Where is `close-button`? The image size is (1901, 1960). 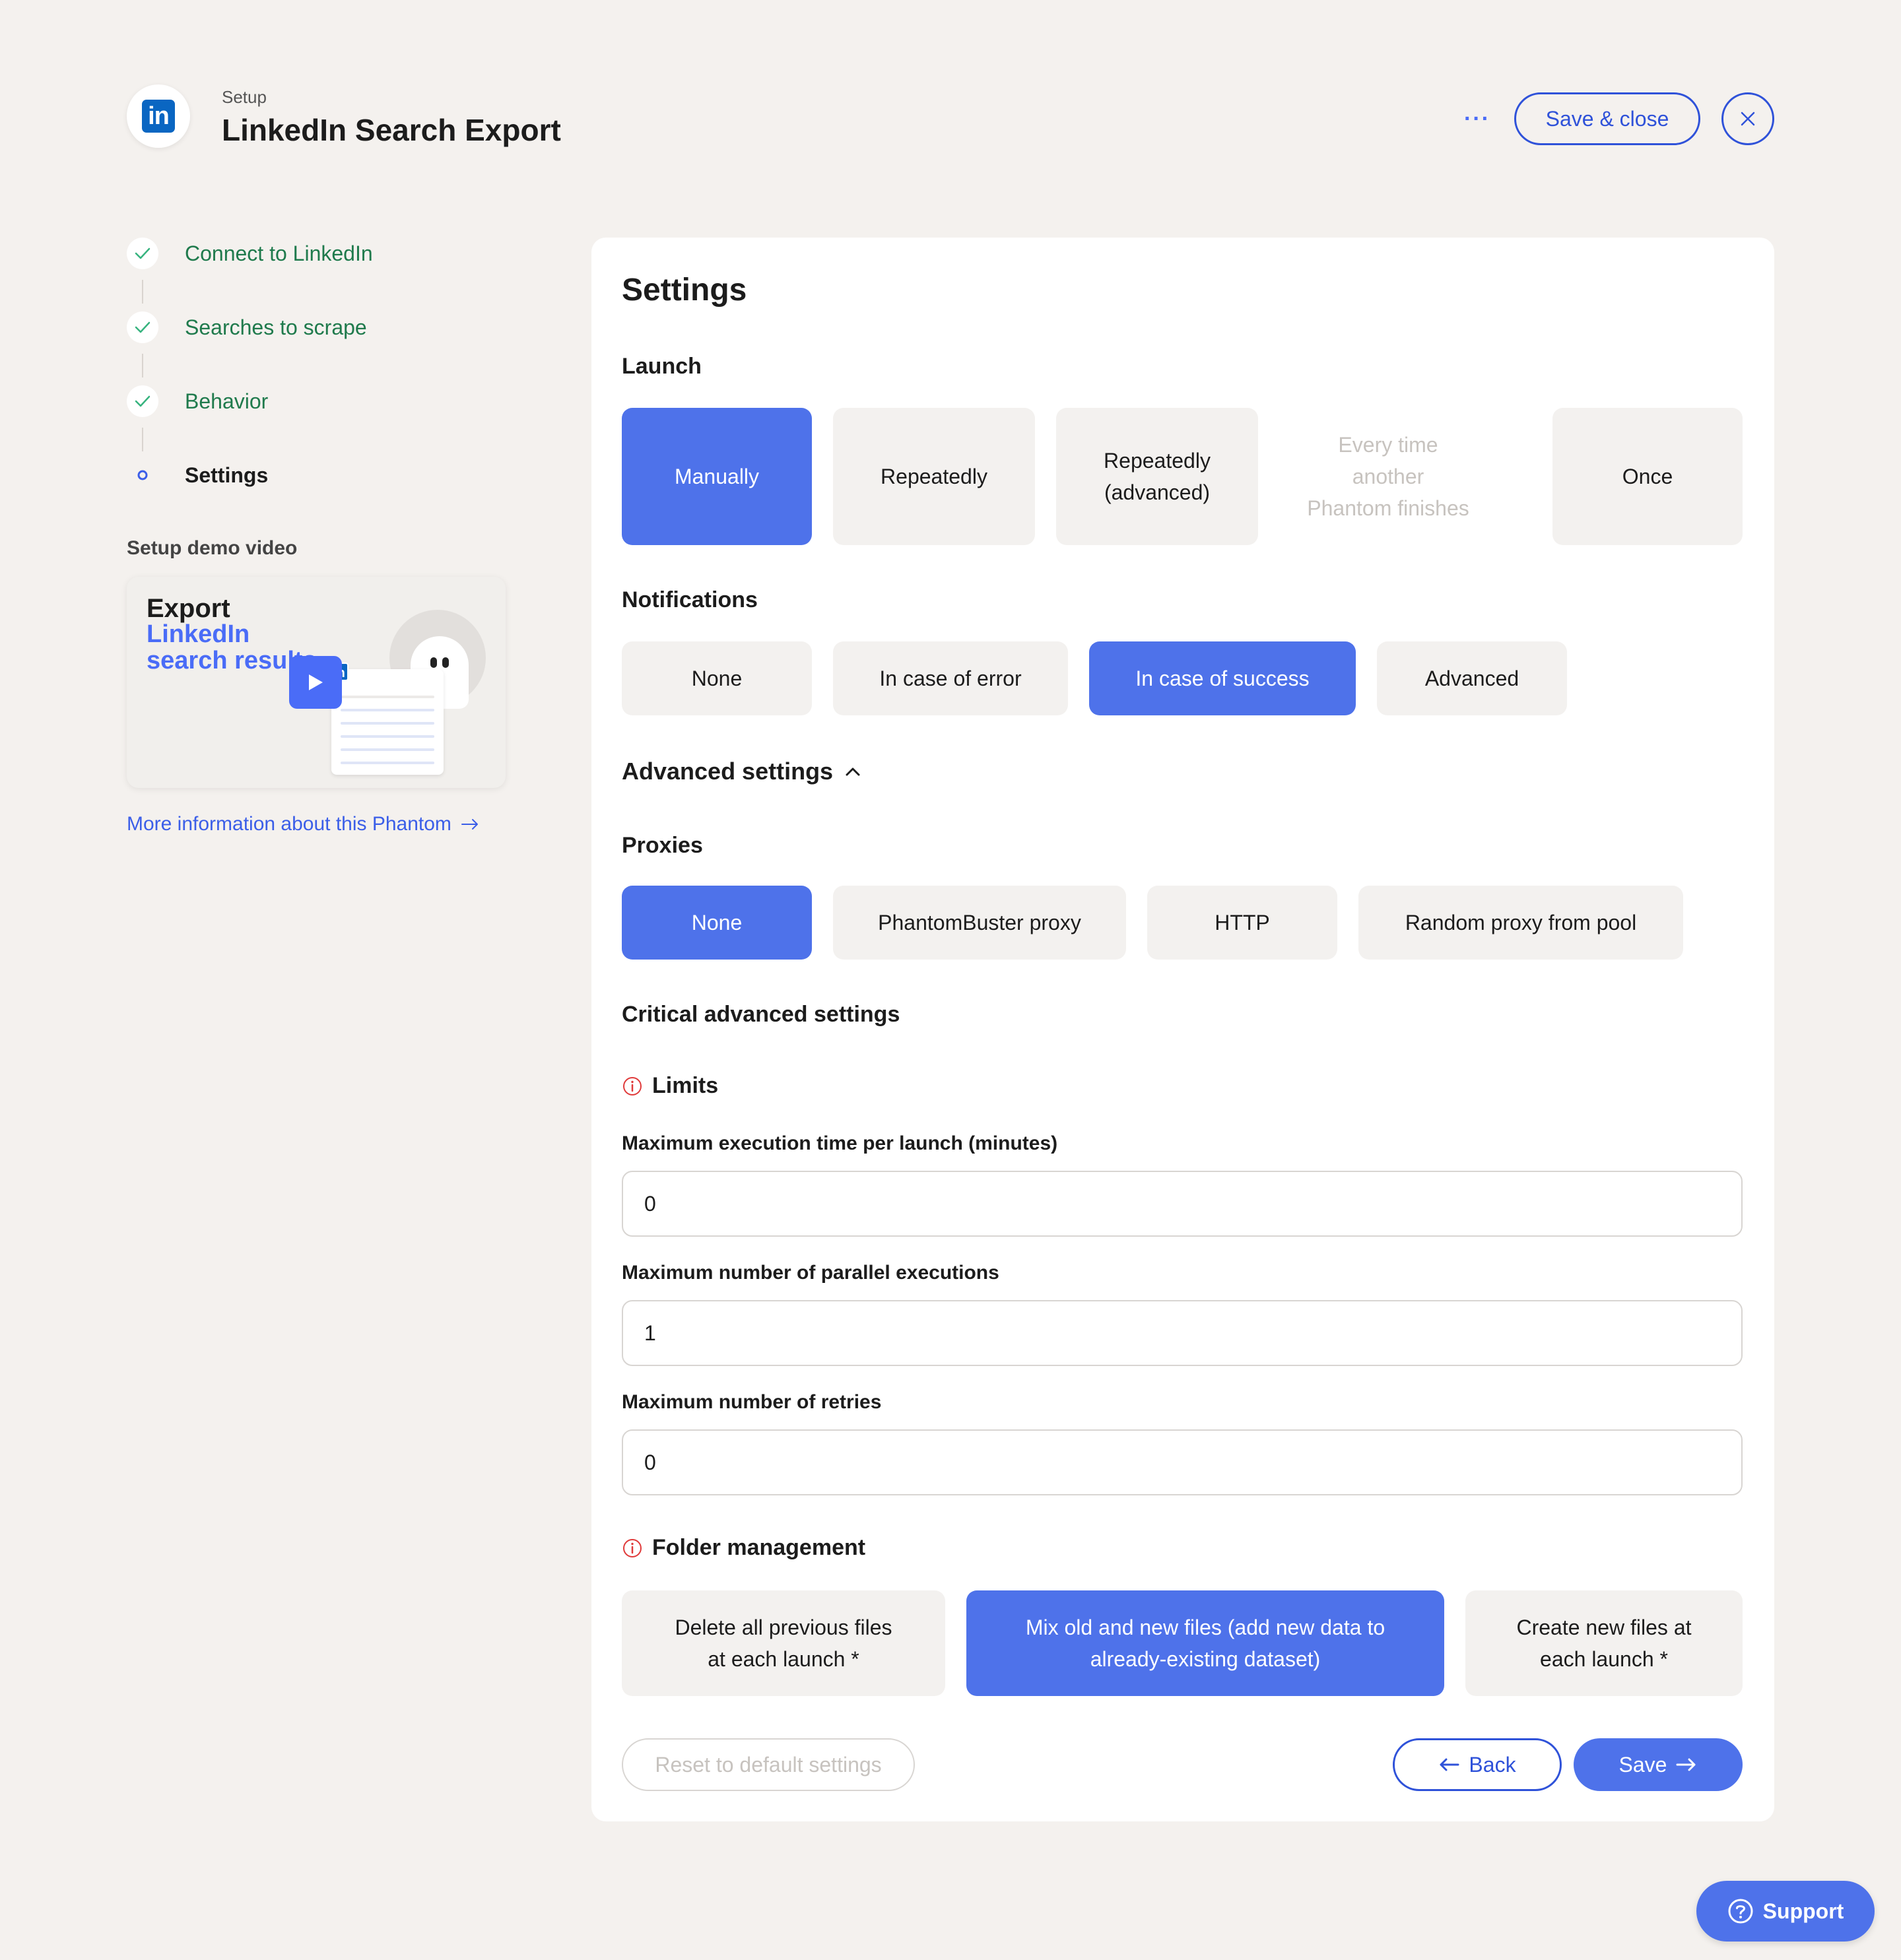 close-button is located at coordinates (1747, 119).